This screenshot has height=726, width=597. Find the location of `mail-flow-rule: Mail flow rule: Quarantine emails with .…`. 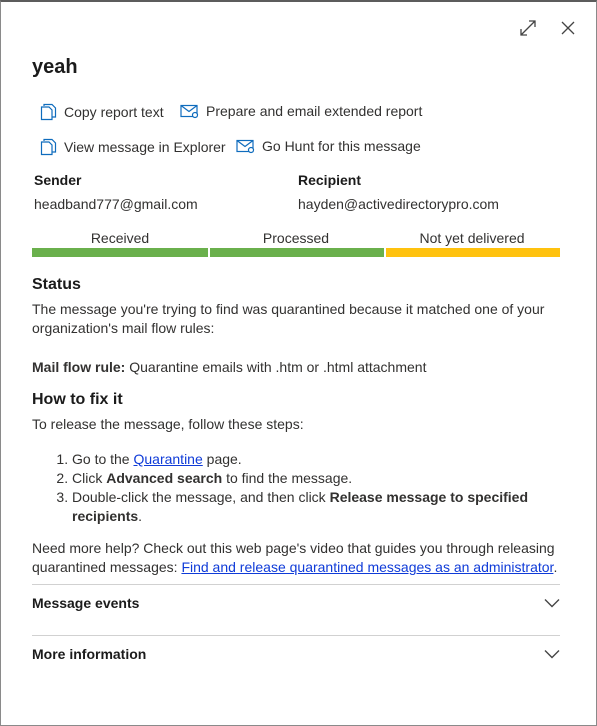

mail-flow-rule: Mail flow rule: Quarantine emails with .… is located at coordinates (297, 367).